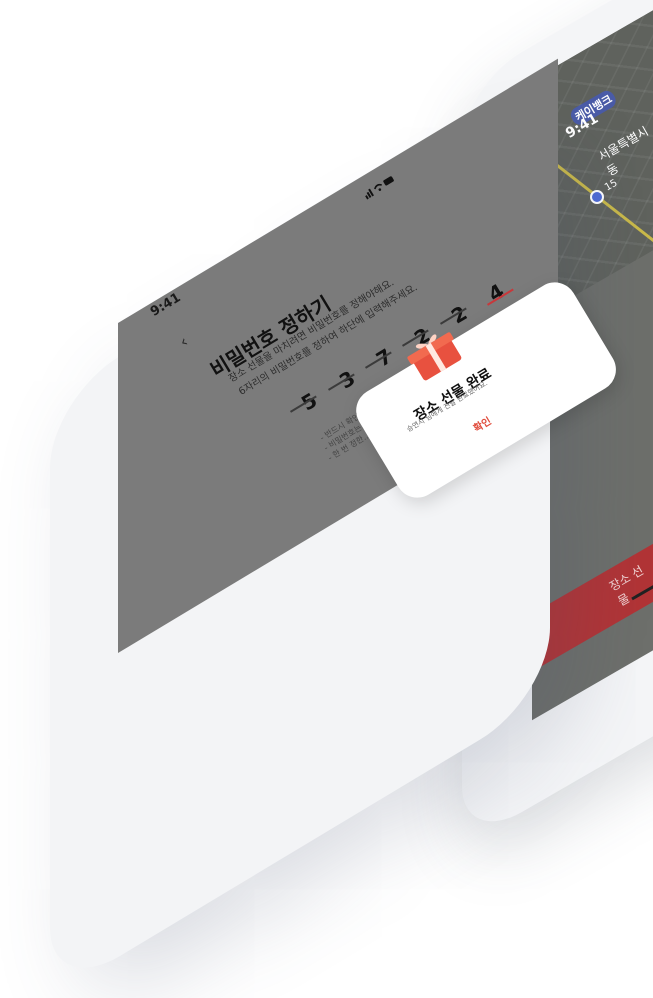 The image size is (653, 998). What do you see at coordinates (459, 315) in the screenshot?
I see `pin-digit-5: 2` at bounding box center [459, 315].